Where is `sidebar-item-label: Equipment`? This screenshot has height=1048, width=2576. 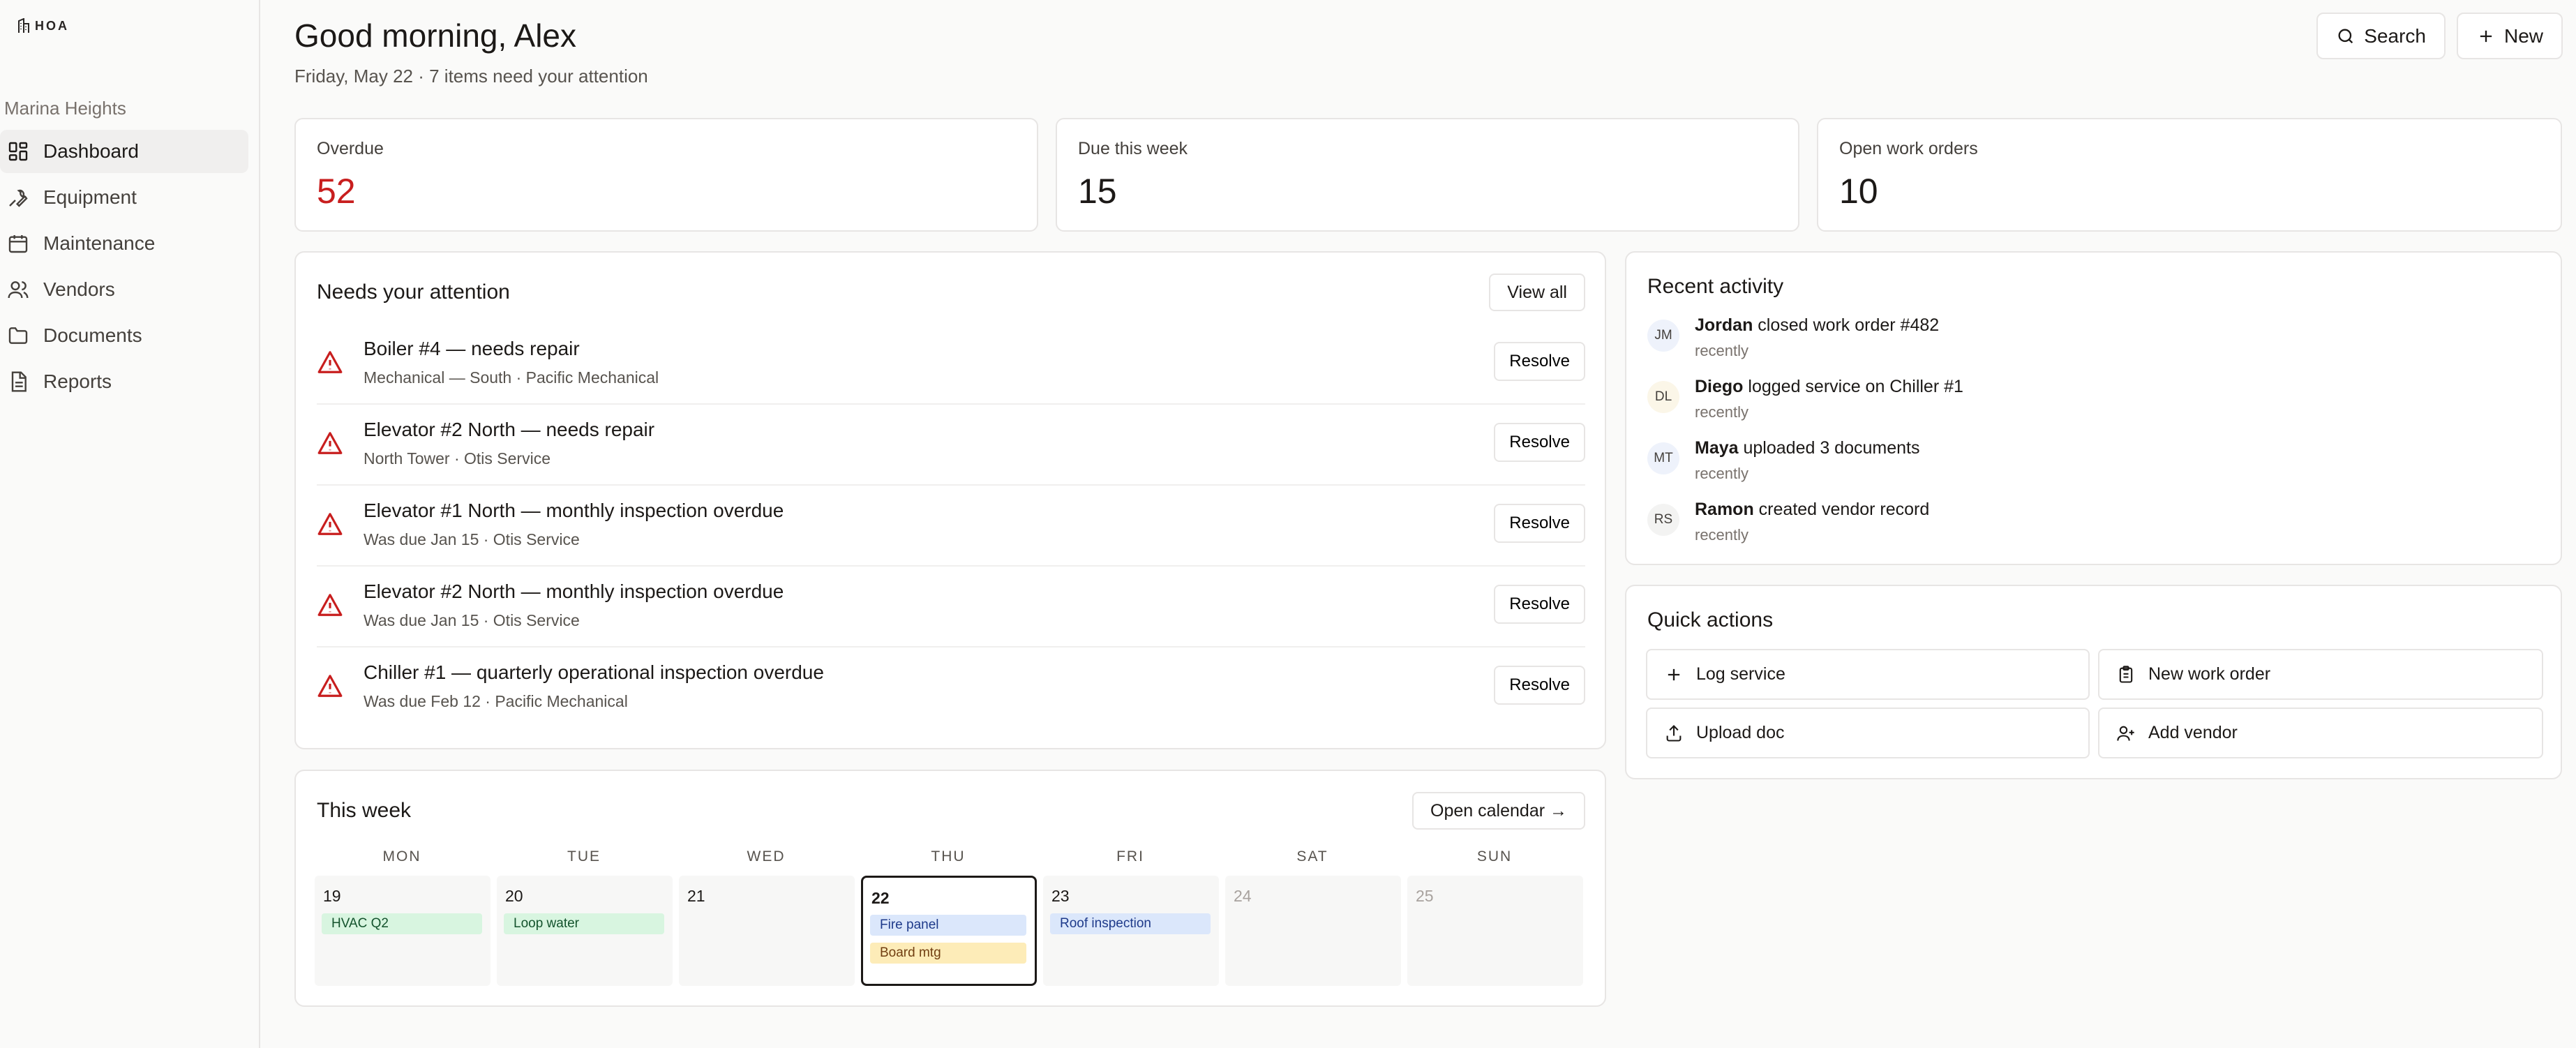
sidebar-item-label: Equipment is located at coordinates (90, 197).